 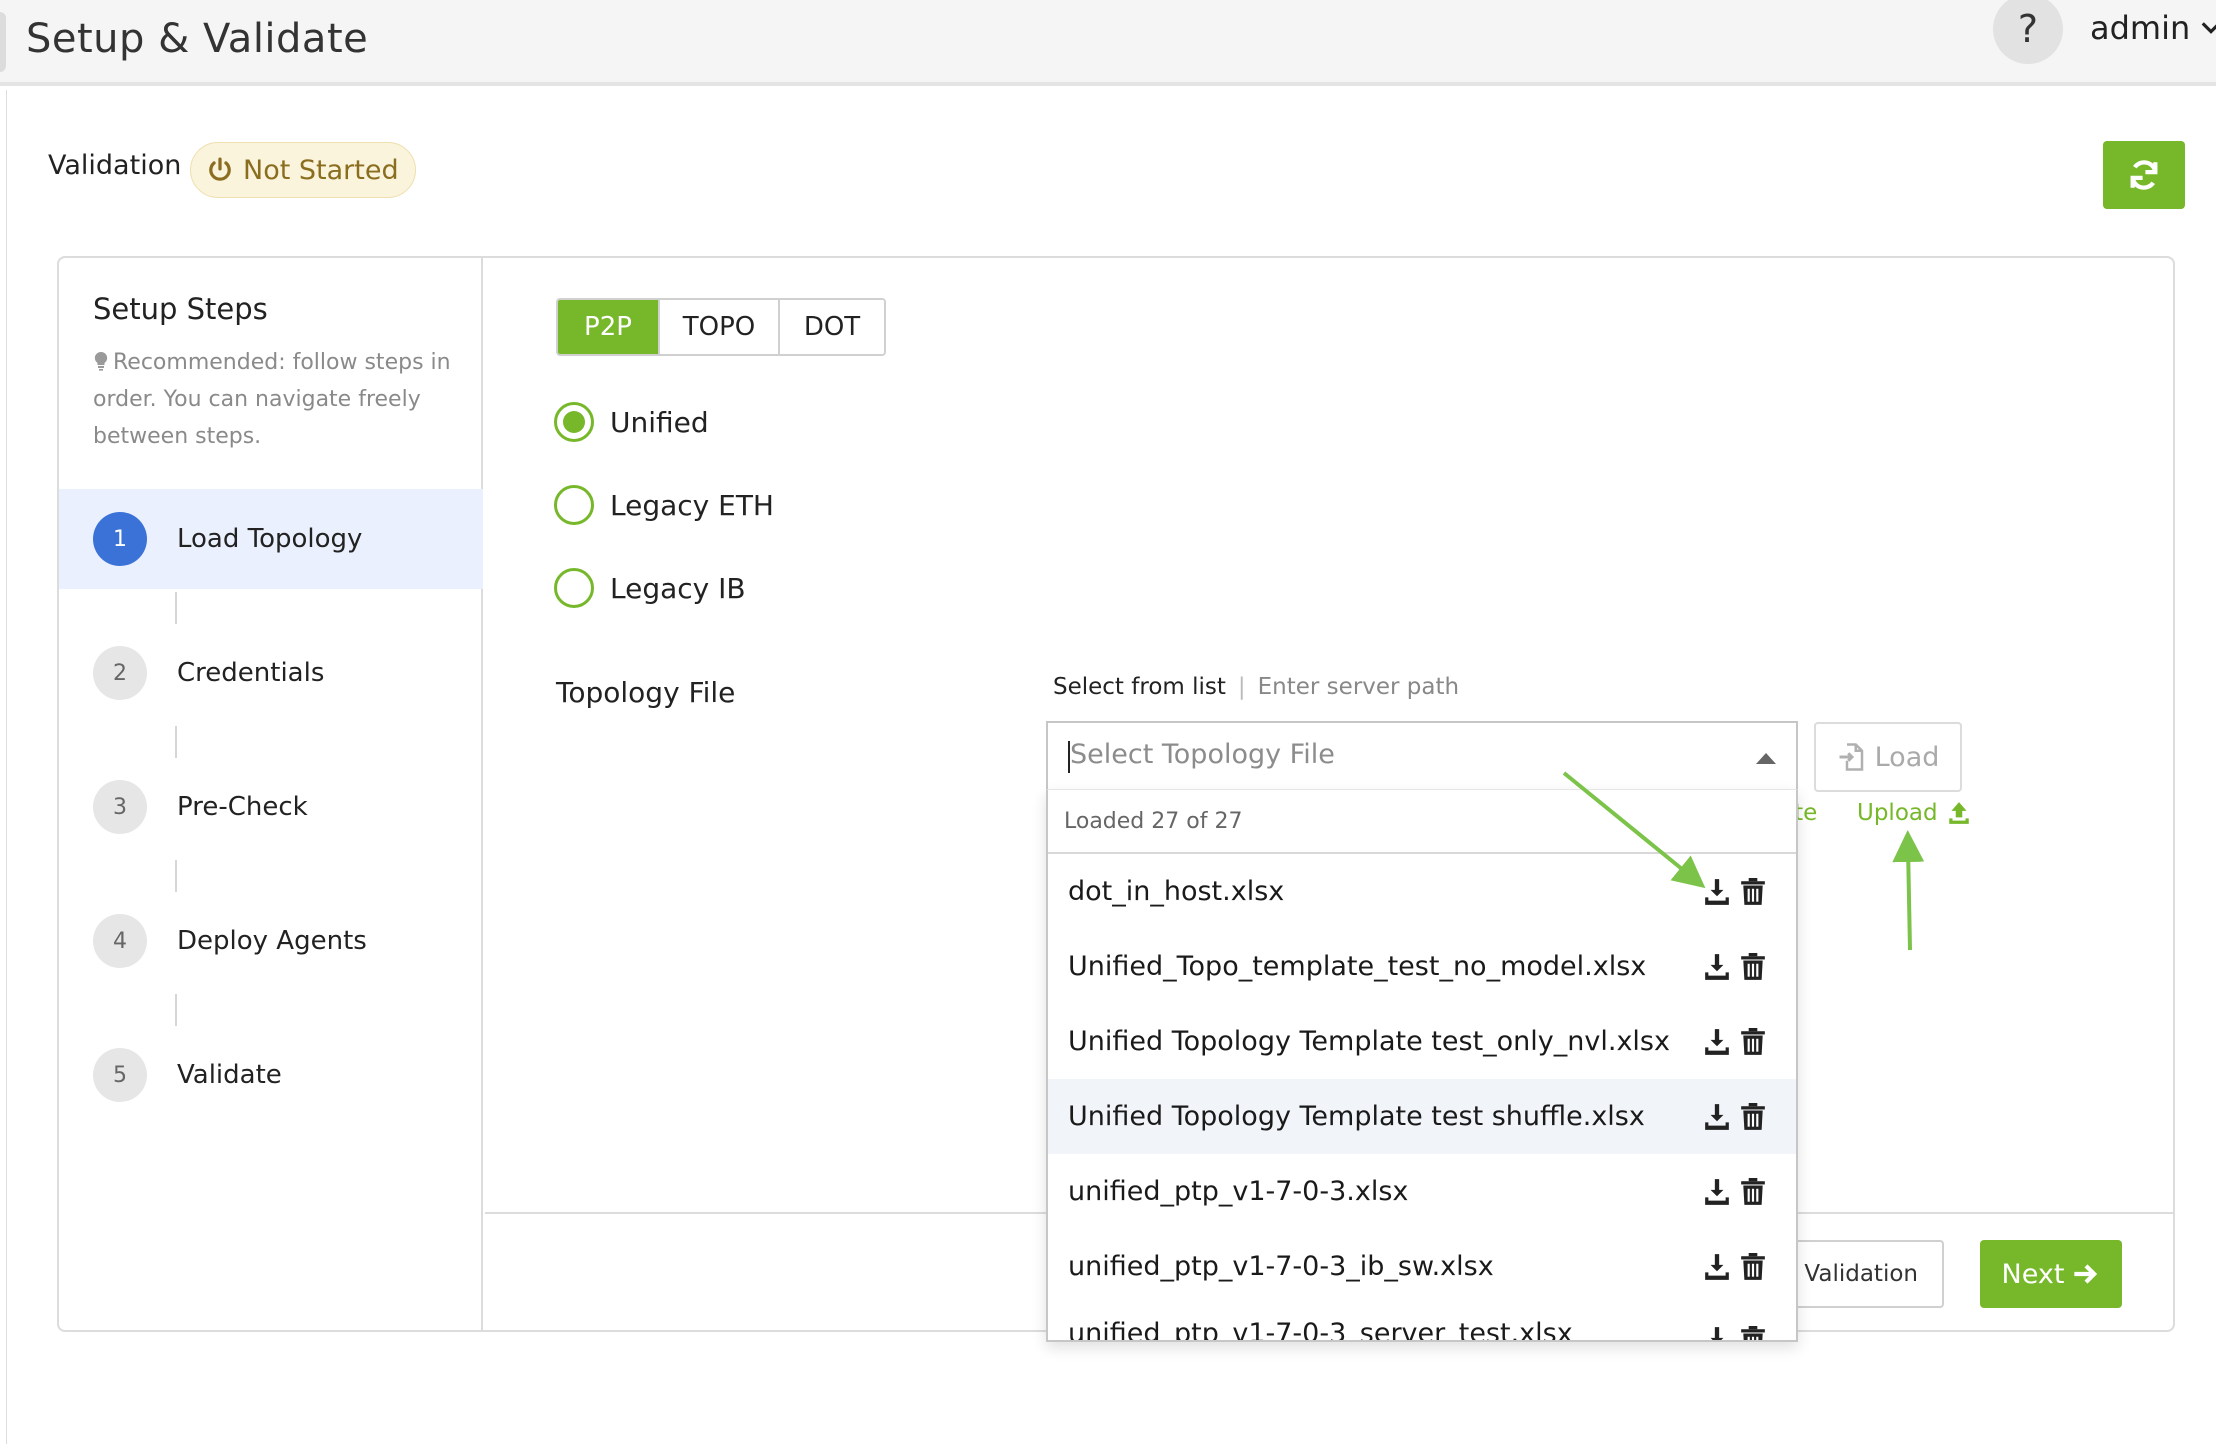 I want to click on steps-title: Setup Steps, so click(x=180, y=309).